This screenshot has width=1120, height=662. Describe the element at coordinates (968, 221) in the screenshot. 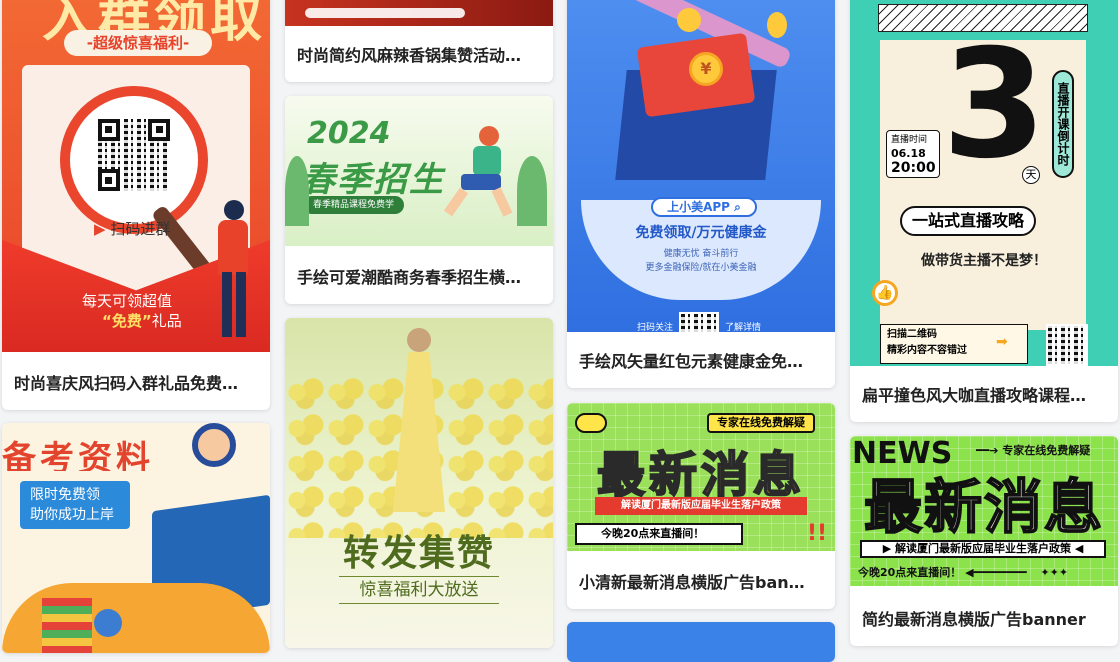

I see `poster-pill: 一站式直播攻略` at that location.